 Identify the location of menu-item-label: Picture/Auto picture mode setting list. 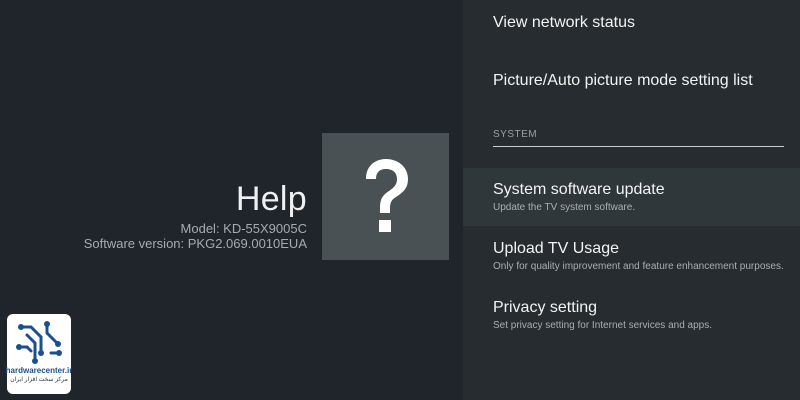
(623, 80).